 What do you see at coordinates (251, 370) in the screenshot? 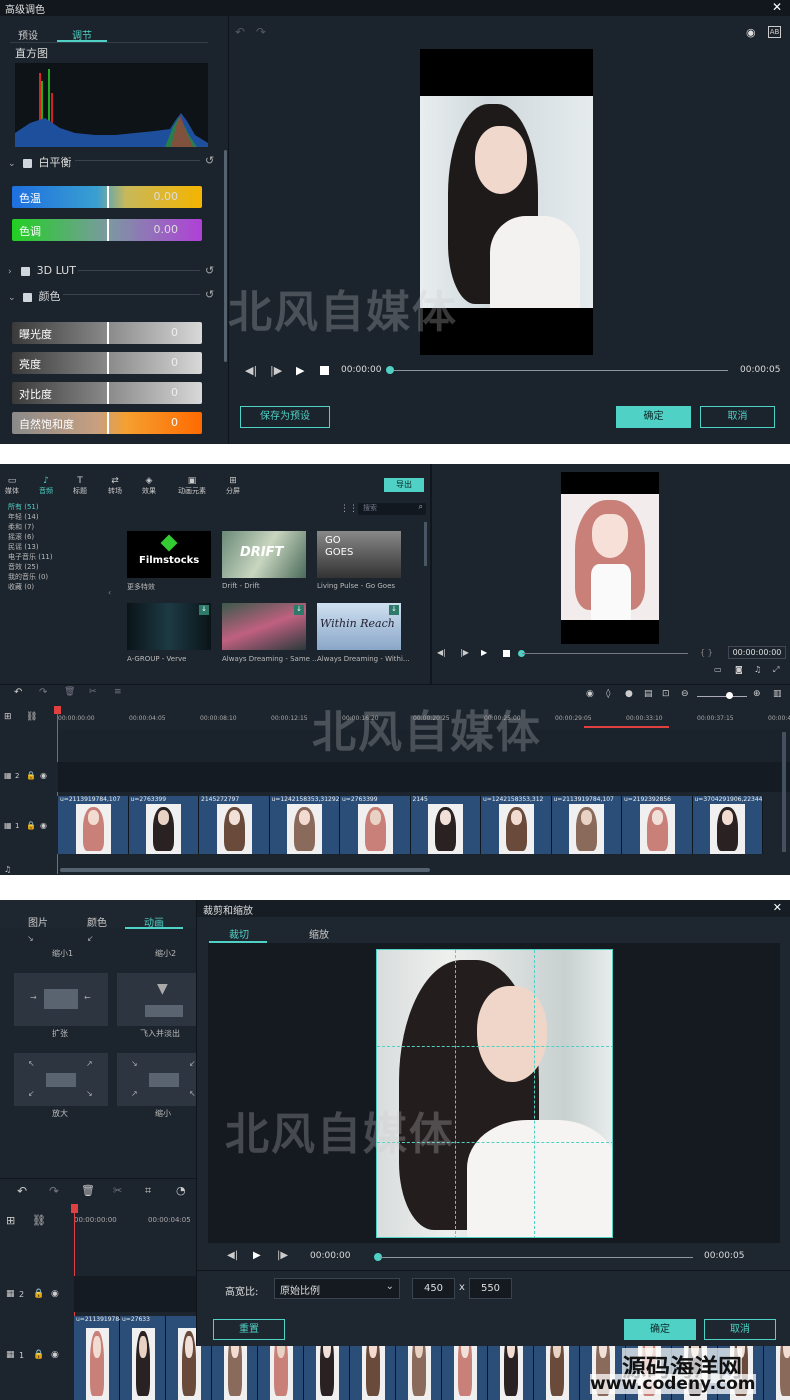
I see `prev-frame-icon: ◀|` at bounding box center [251, 370].